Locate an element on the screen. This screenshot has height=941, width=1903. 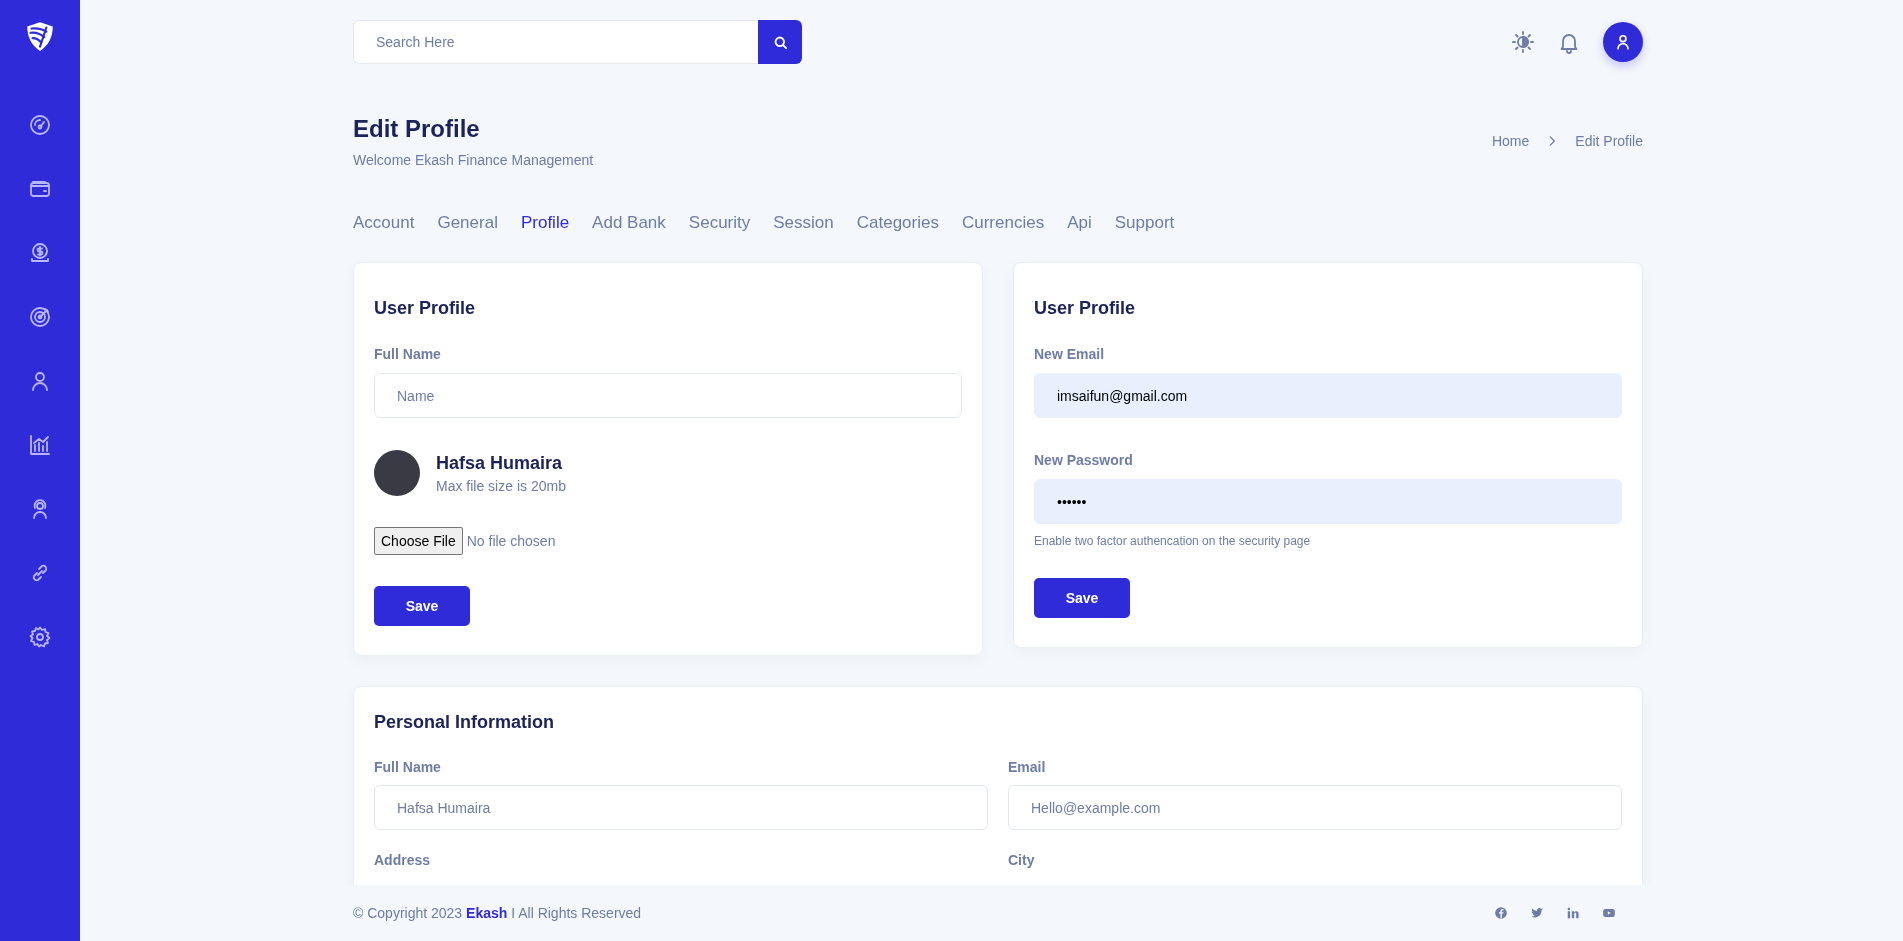
search-button is located at coordinates (780, 42).